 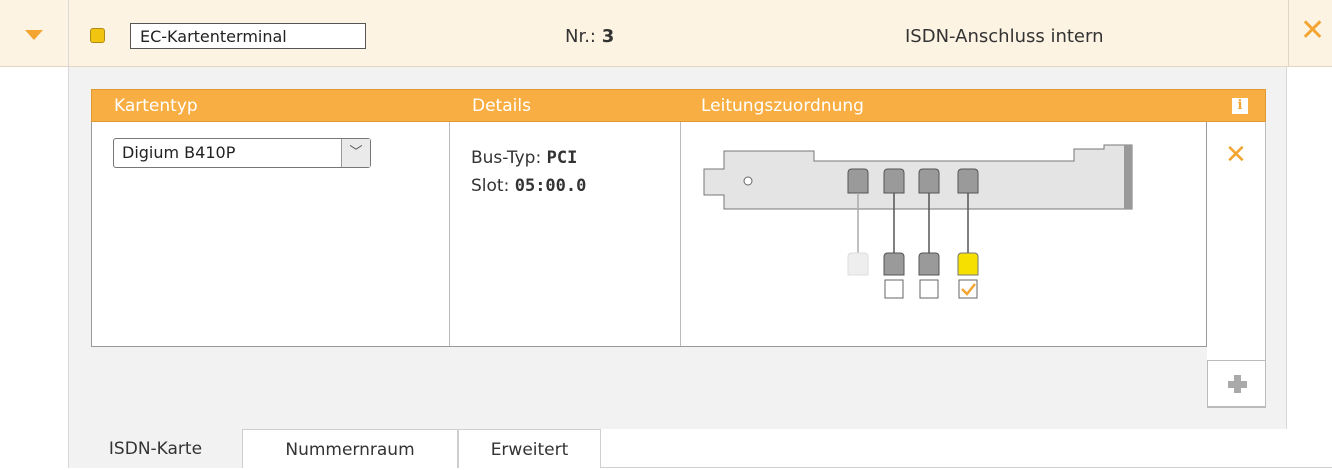 I want to click on collapse-column, so click(x=34, y=234).